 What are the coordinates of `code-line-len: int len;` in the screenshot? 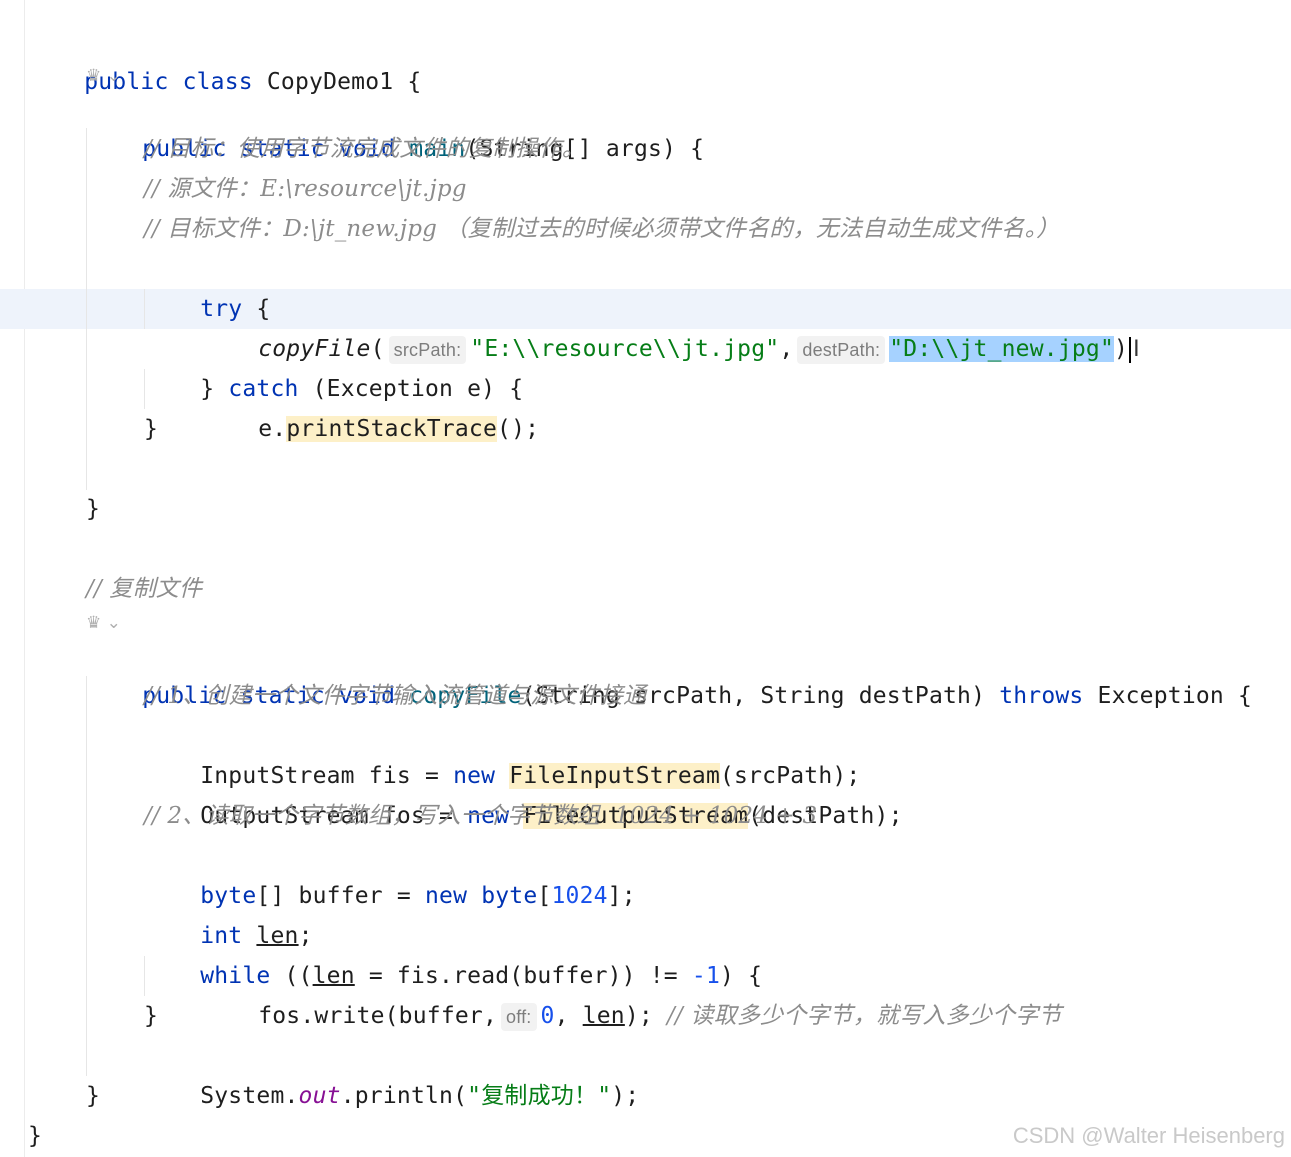 It's located at (228, 912).